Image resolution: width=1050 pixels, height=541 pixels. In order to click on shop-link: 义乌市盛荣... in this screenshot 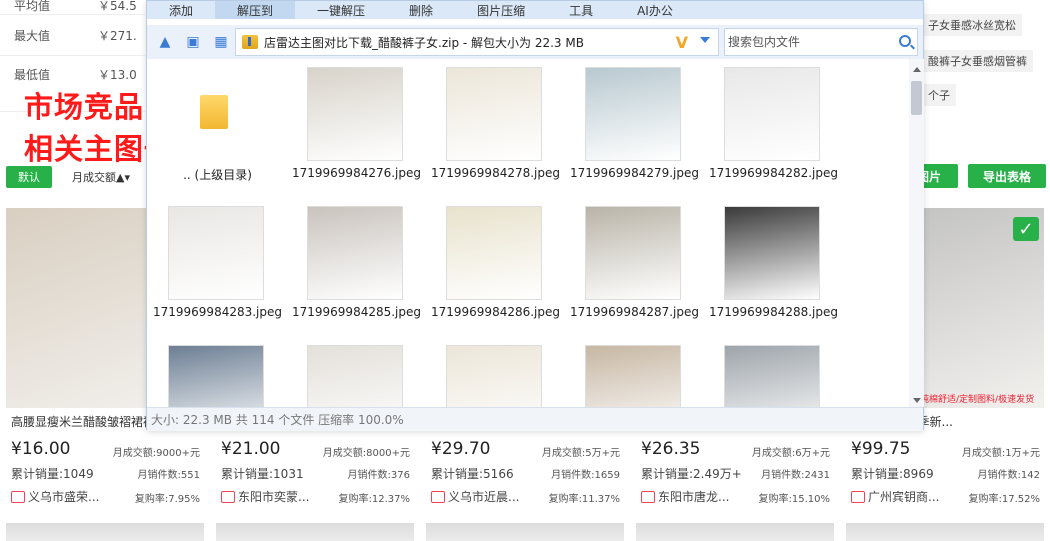, I will do `click(55, 496)`.